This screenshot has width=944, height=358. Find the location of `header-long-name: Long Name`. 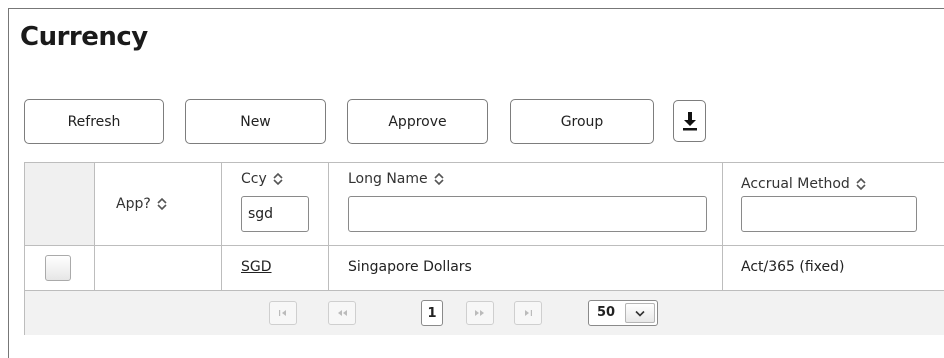

header-long-name: Long Name is located at coordinates (526, 204).